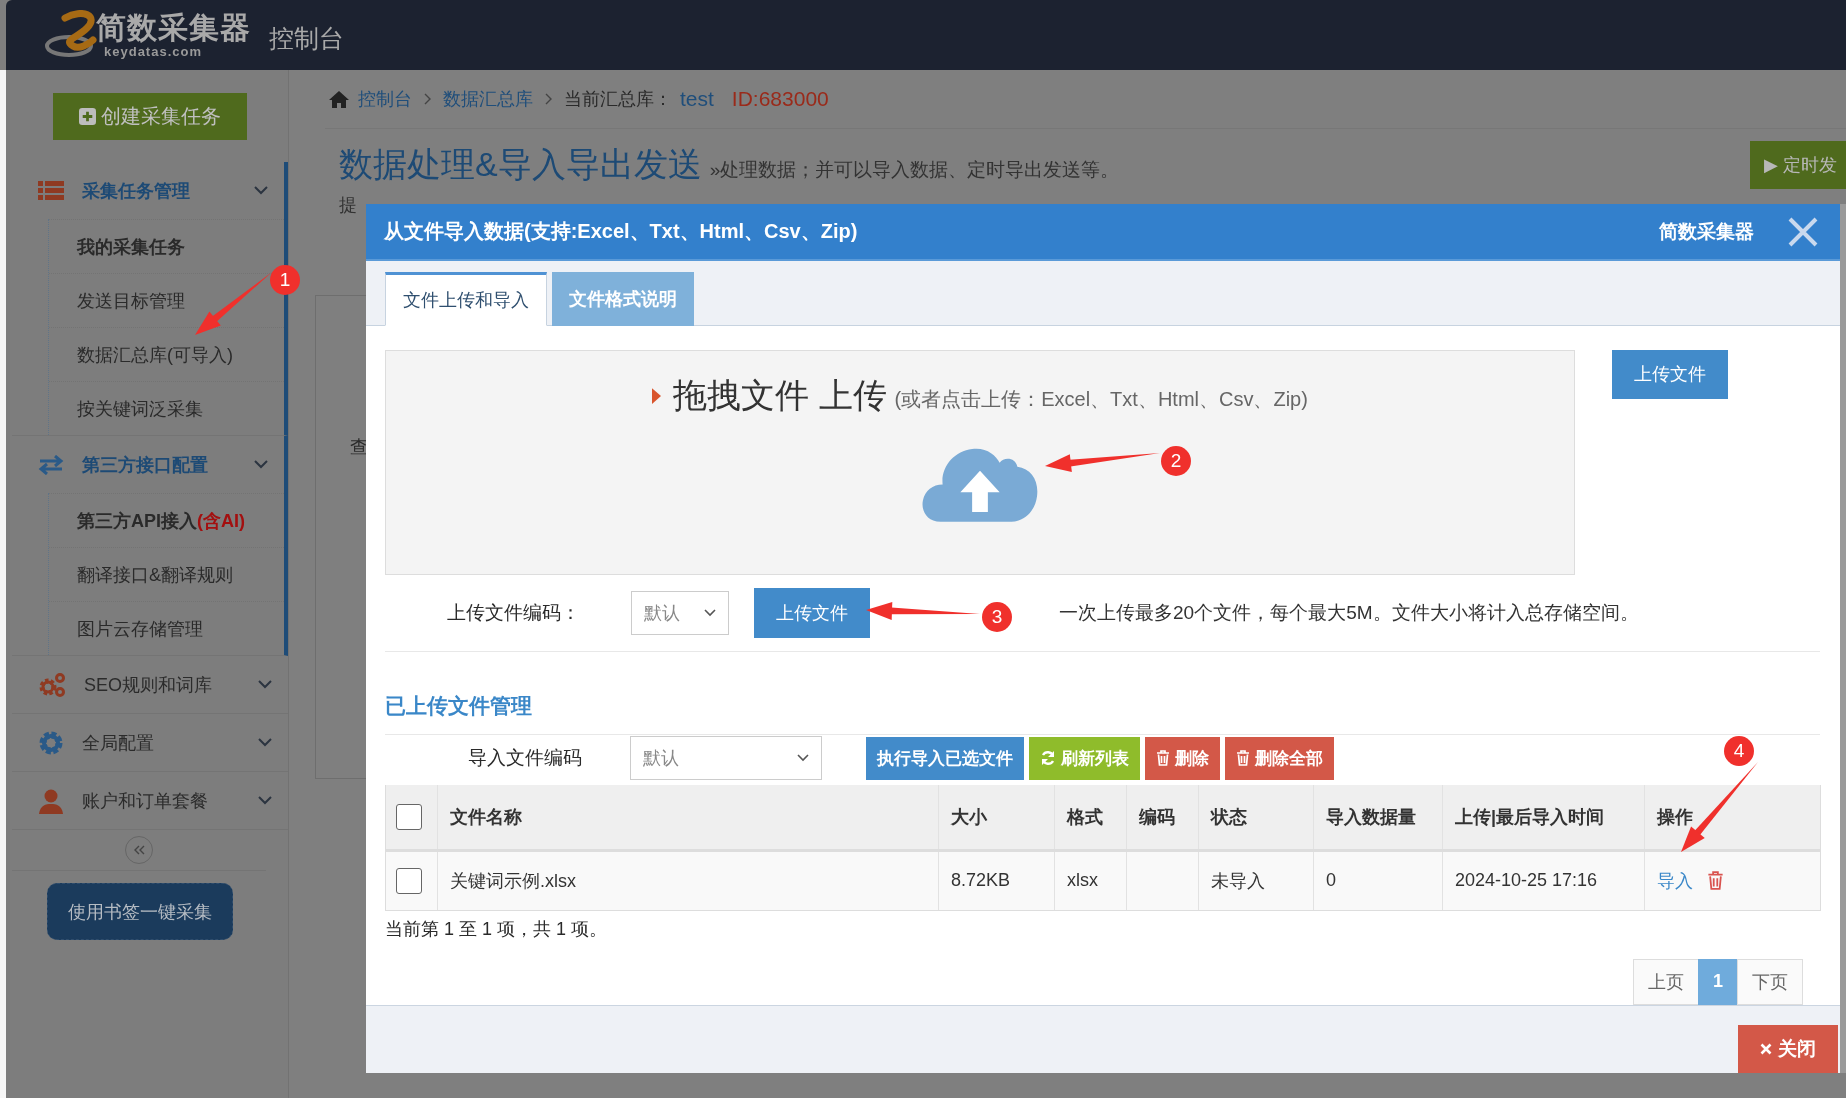 The height and width of the screenshot is (1098, 1846). I want to click on column-header: 编码, so click(1162, 817).